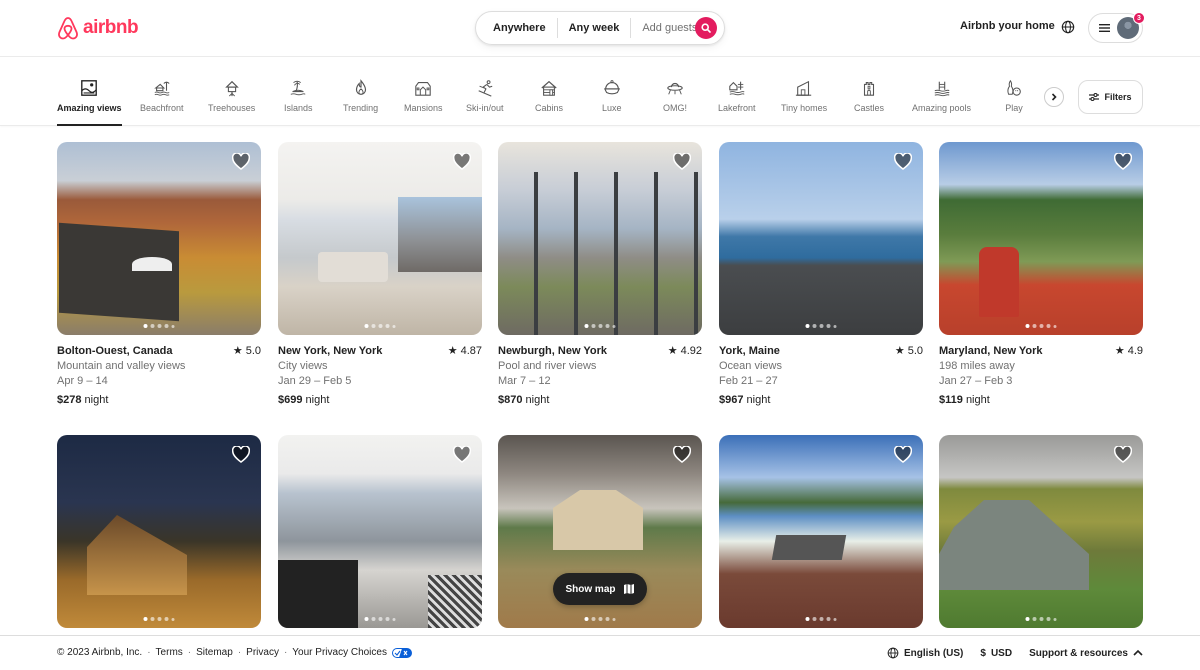 The image size is (1200, 670). Describe the element at coordinates (423, 96) in the screenshot. I see `category-mansions: Mansions` at that location.